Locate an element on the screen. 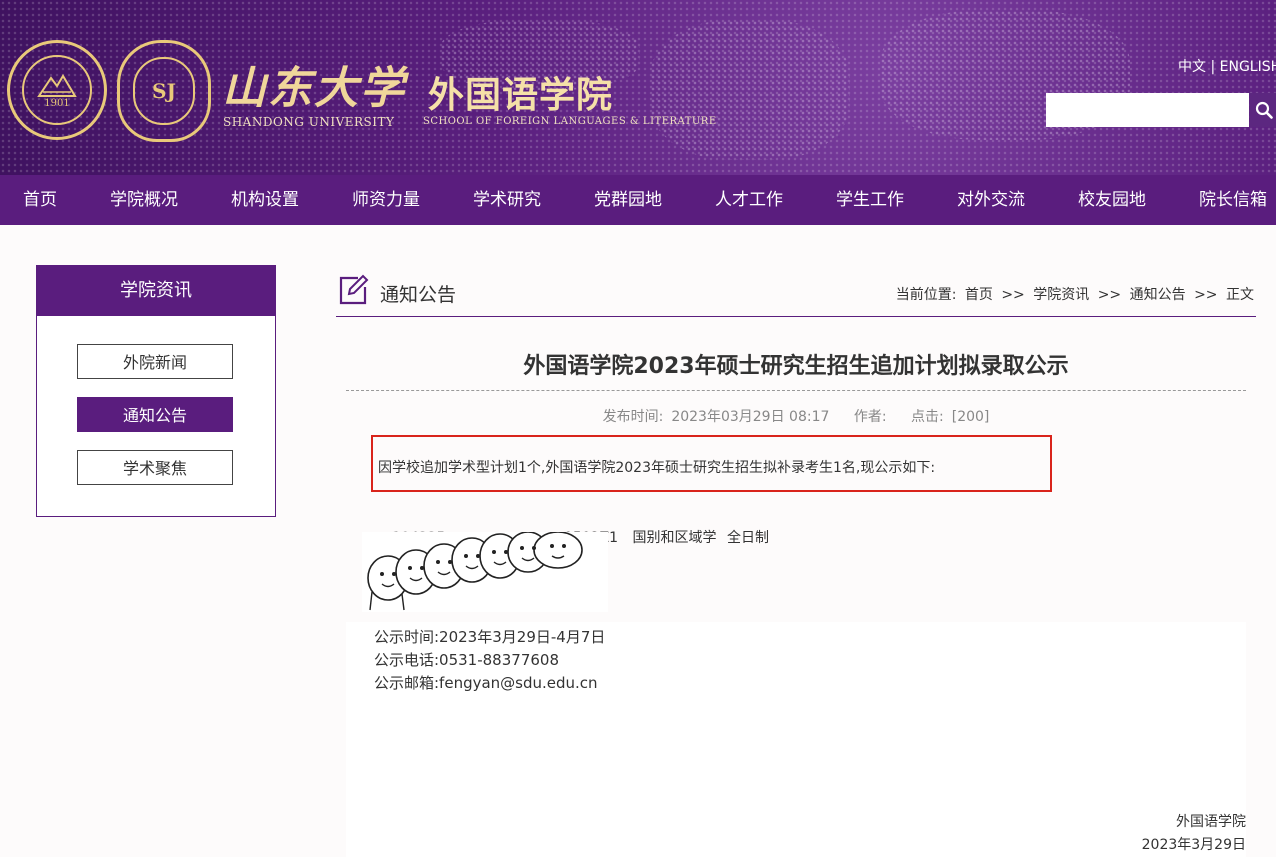  click-count: [200] is located at coordinates (970, 417).